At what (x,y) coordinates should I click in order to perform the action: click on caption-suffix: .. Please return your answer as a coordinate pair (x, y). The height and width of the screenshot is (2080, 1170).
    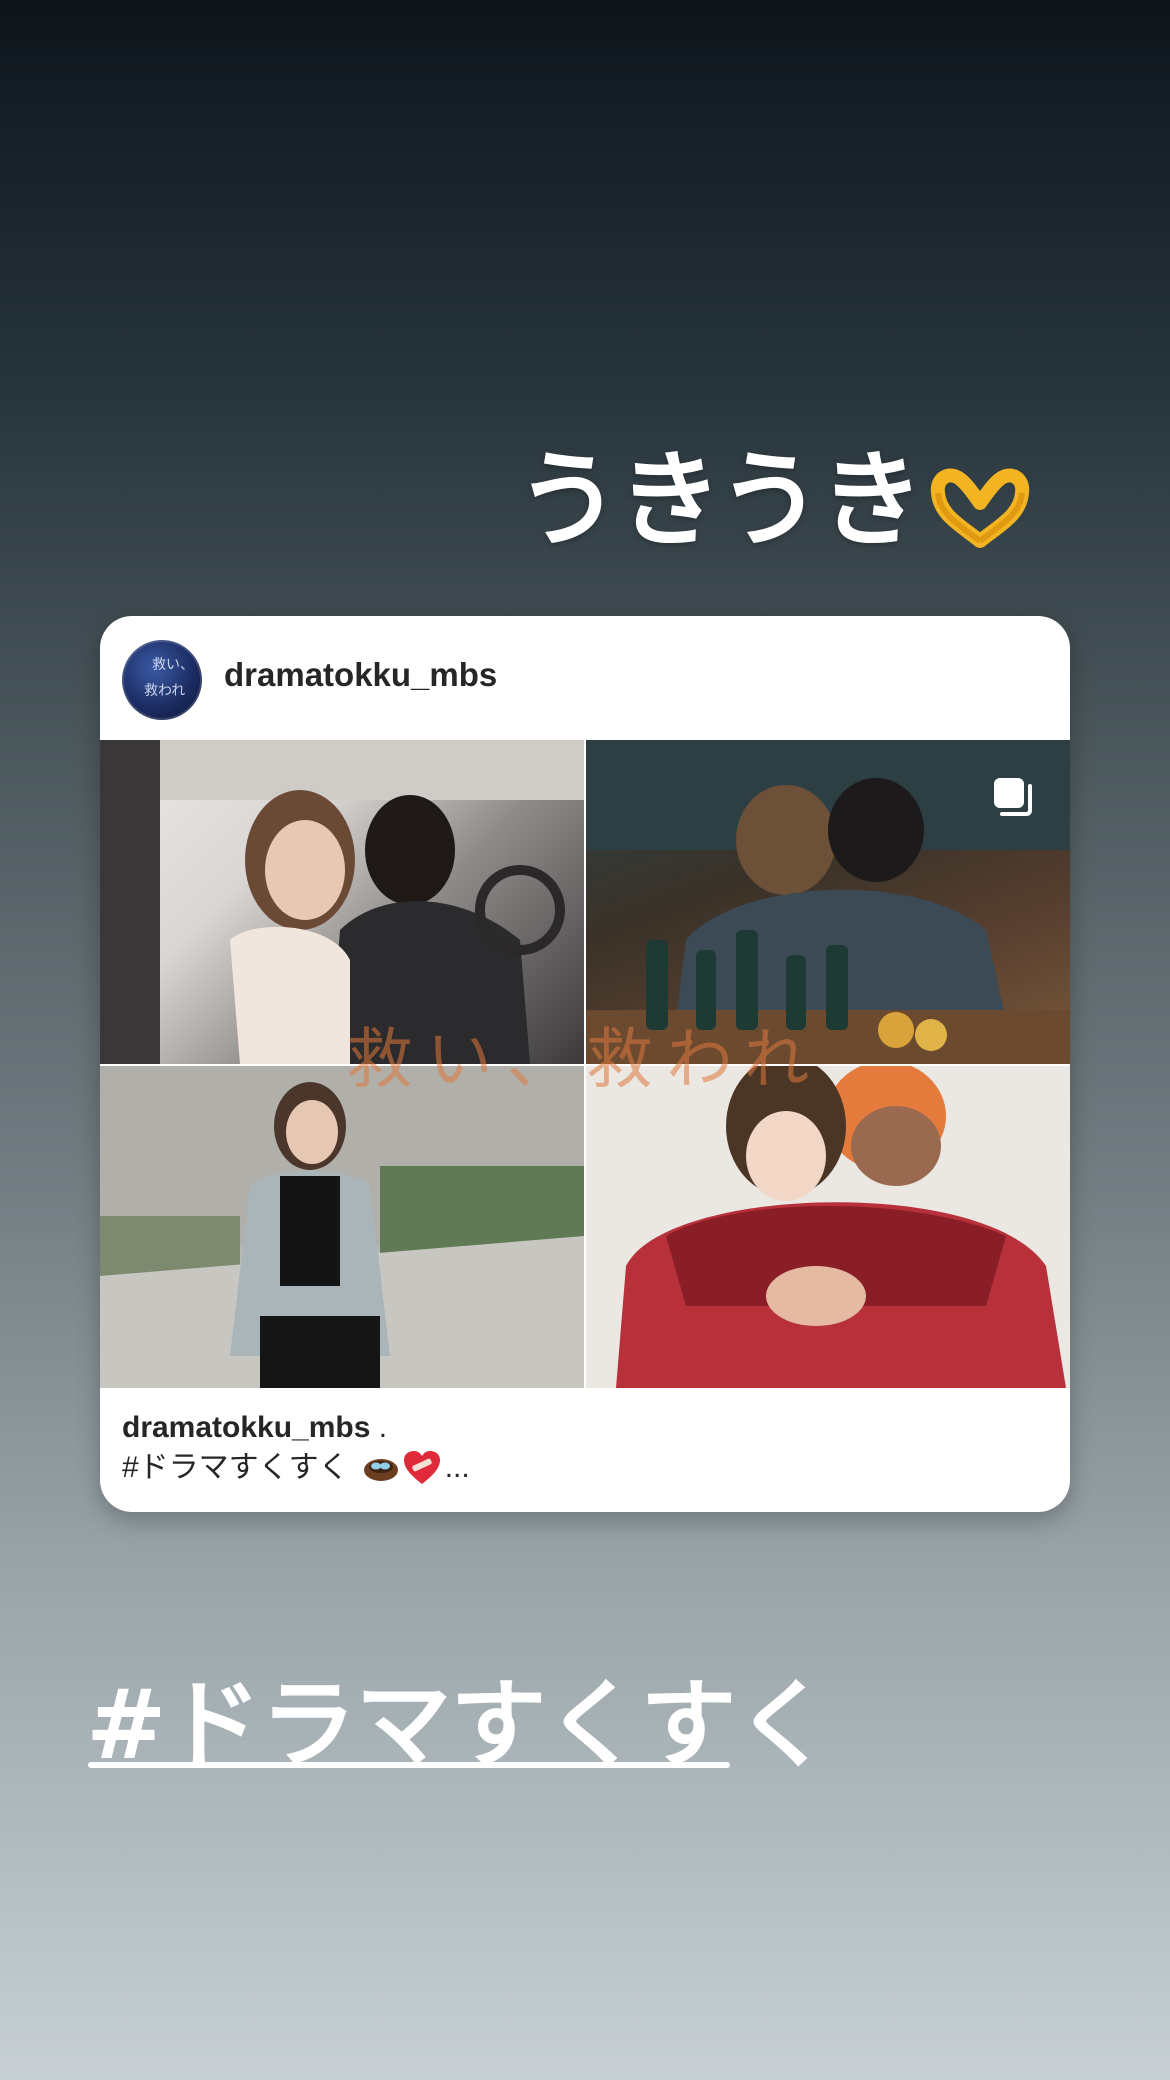
    Looking at the image, I should click on (379, 1427).